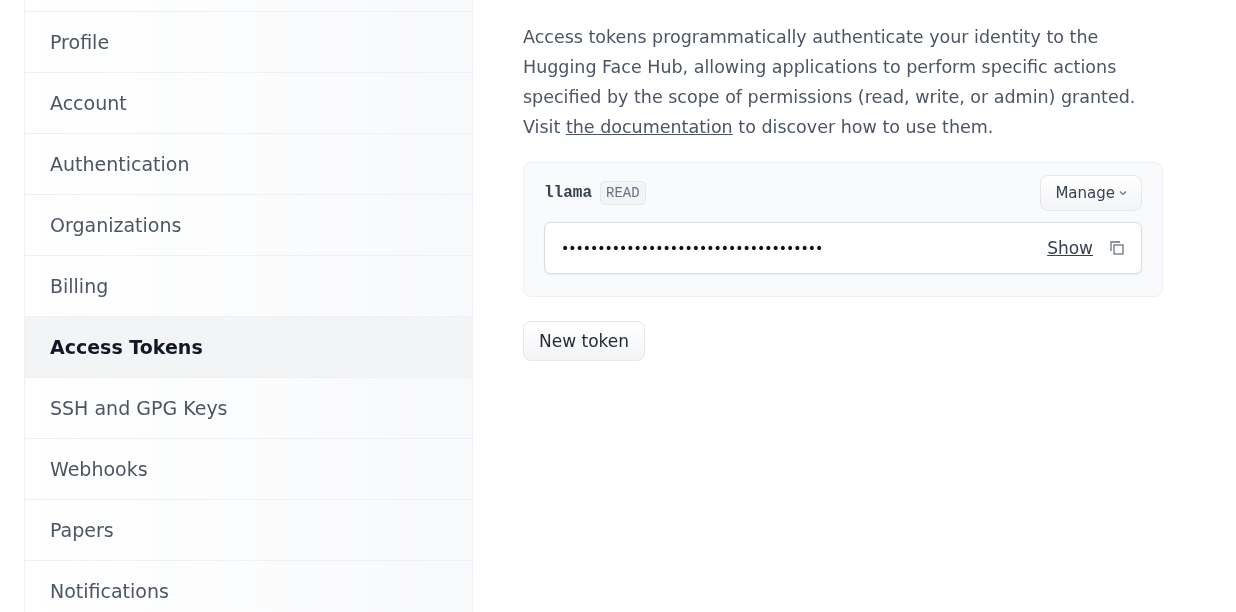 Image resolution: width=1236 pixels, height=612 pixels. What do you see at coordinates (649, 127) in the screenshot?
I see `documentation-link: the documentation` at bounding box center [649, 127].